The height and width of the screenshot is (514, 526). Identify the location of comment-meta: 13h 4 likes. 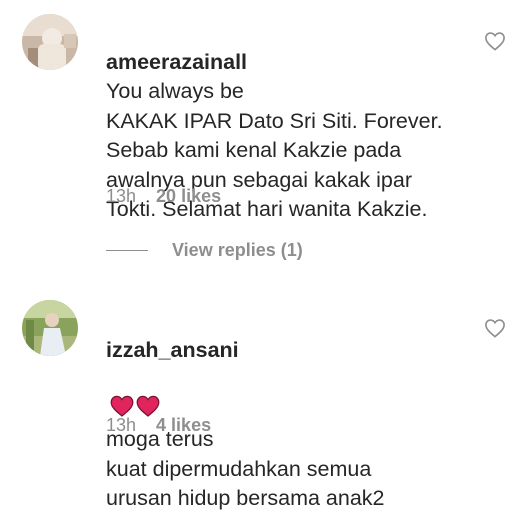
(158, 425).